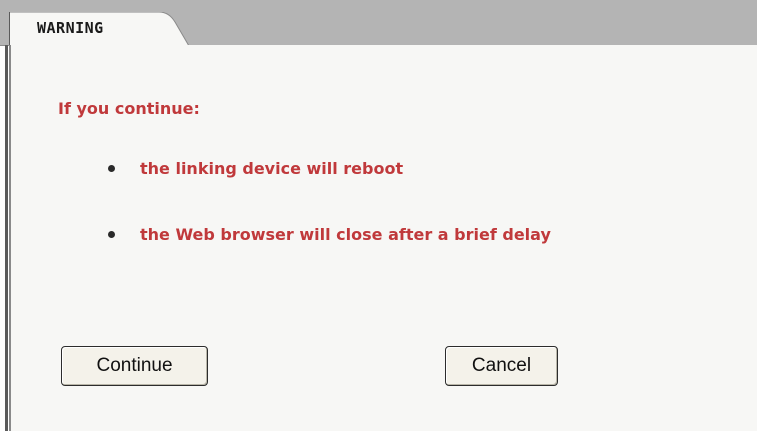 The image size is (757, 431). I want to click on list-item: the linking device will reboot, so click(329, 192).